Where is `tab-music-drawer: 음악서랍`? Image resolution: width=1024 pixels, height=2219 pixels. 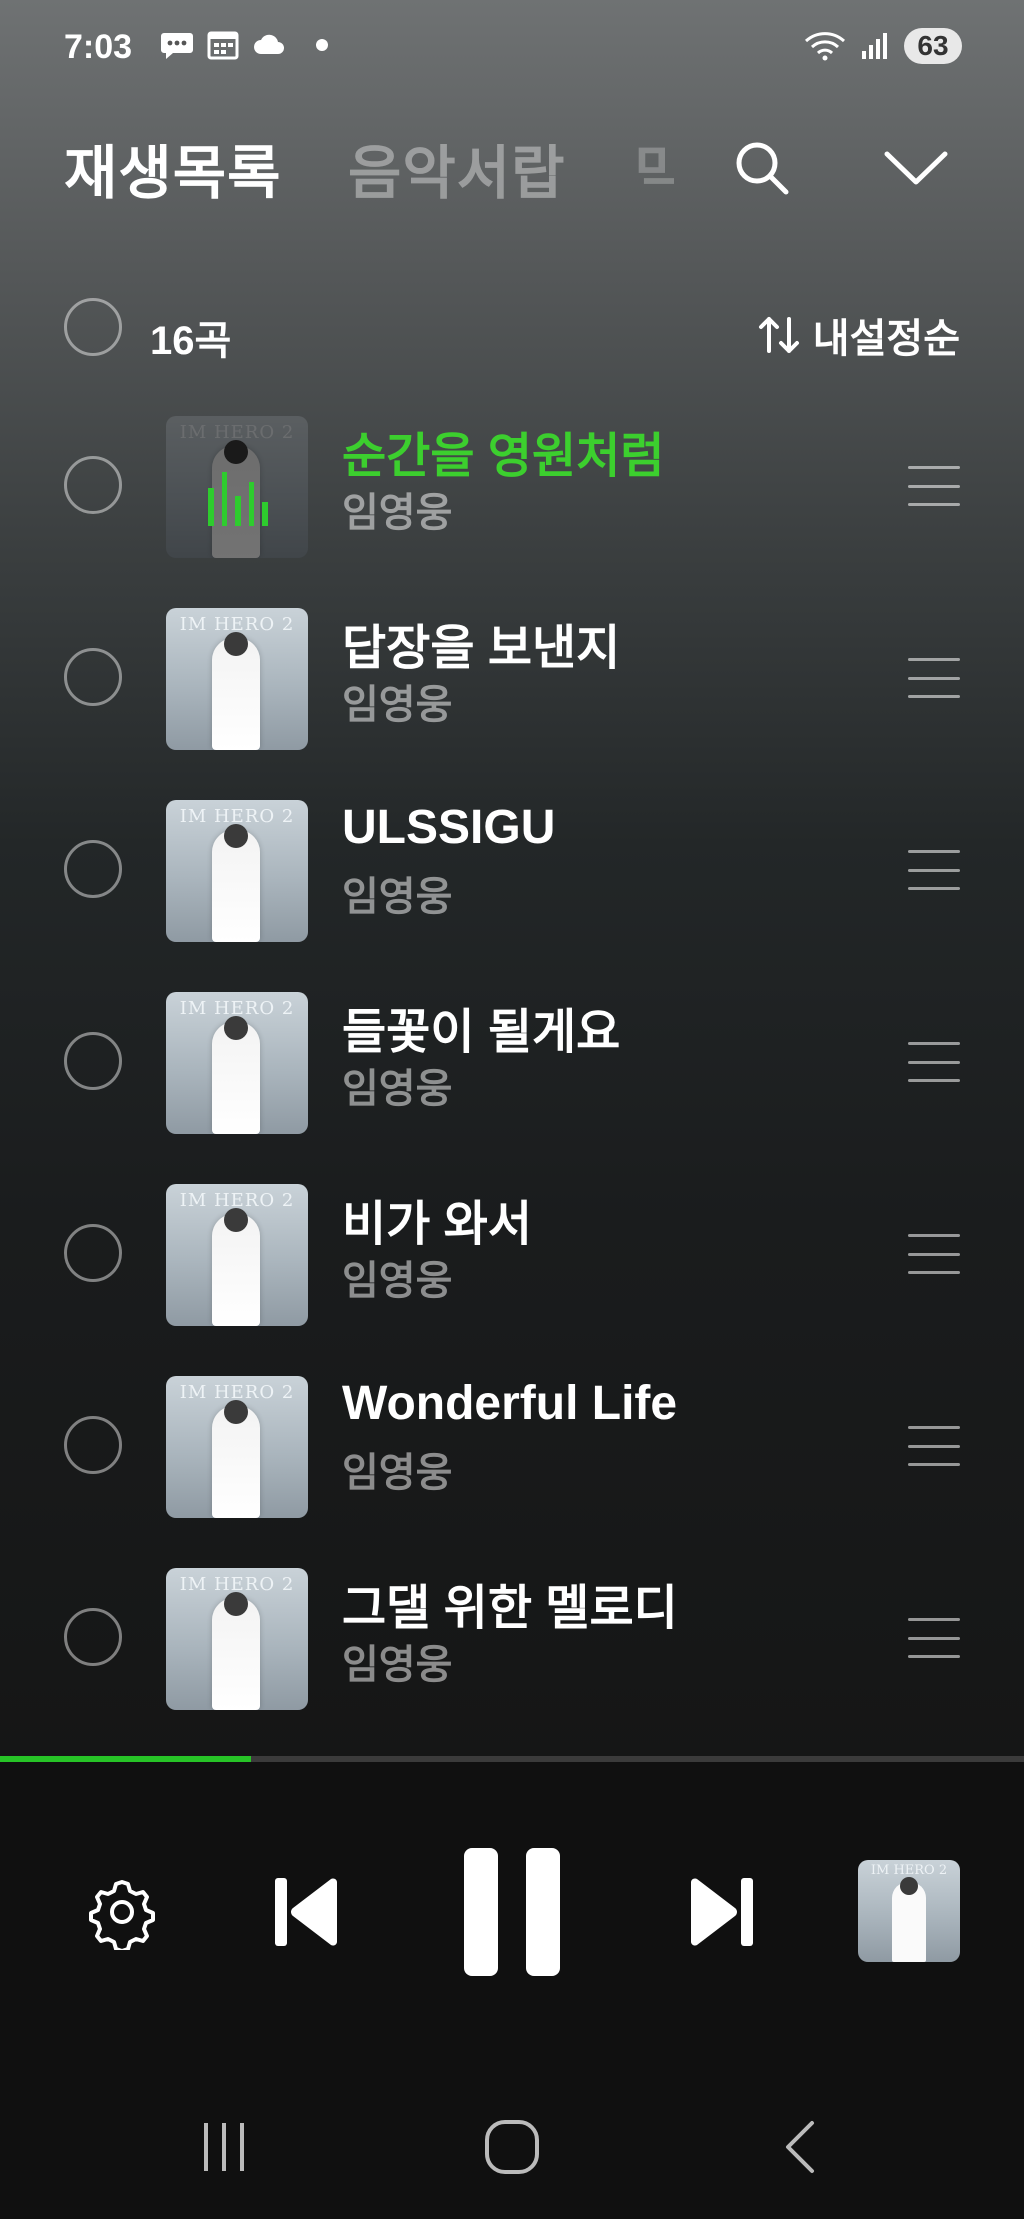
tab-music-drawer: 음악서랍 is located at coordinates (456, 168).